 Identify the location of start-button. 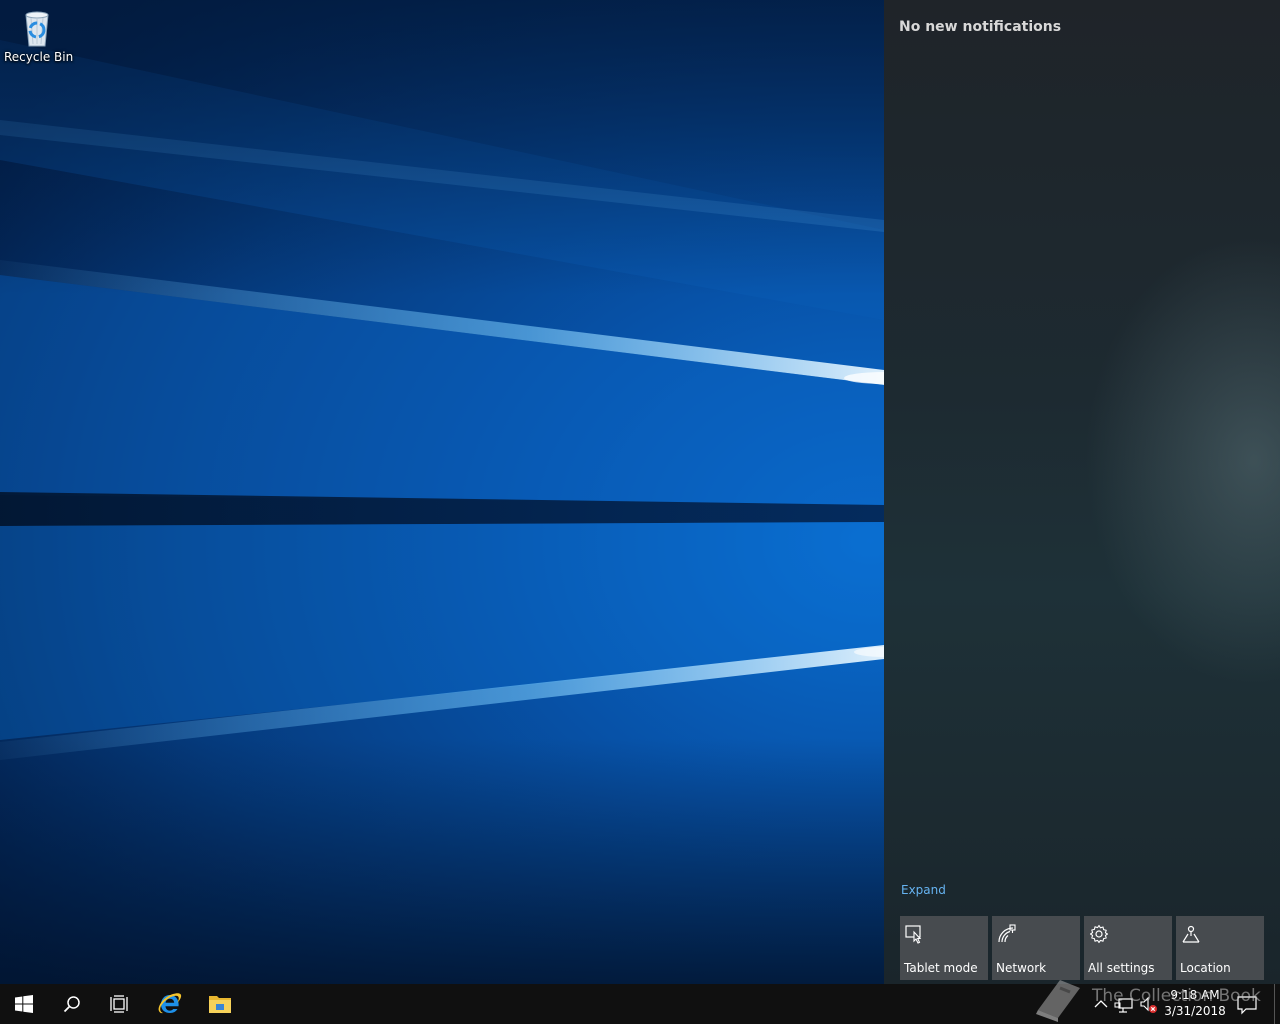
(24, 1004).